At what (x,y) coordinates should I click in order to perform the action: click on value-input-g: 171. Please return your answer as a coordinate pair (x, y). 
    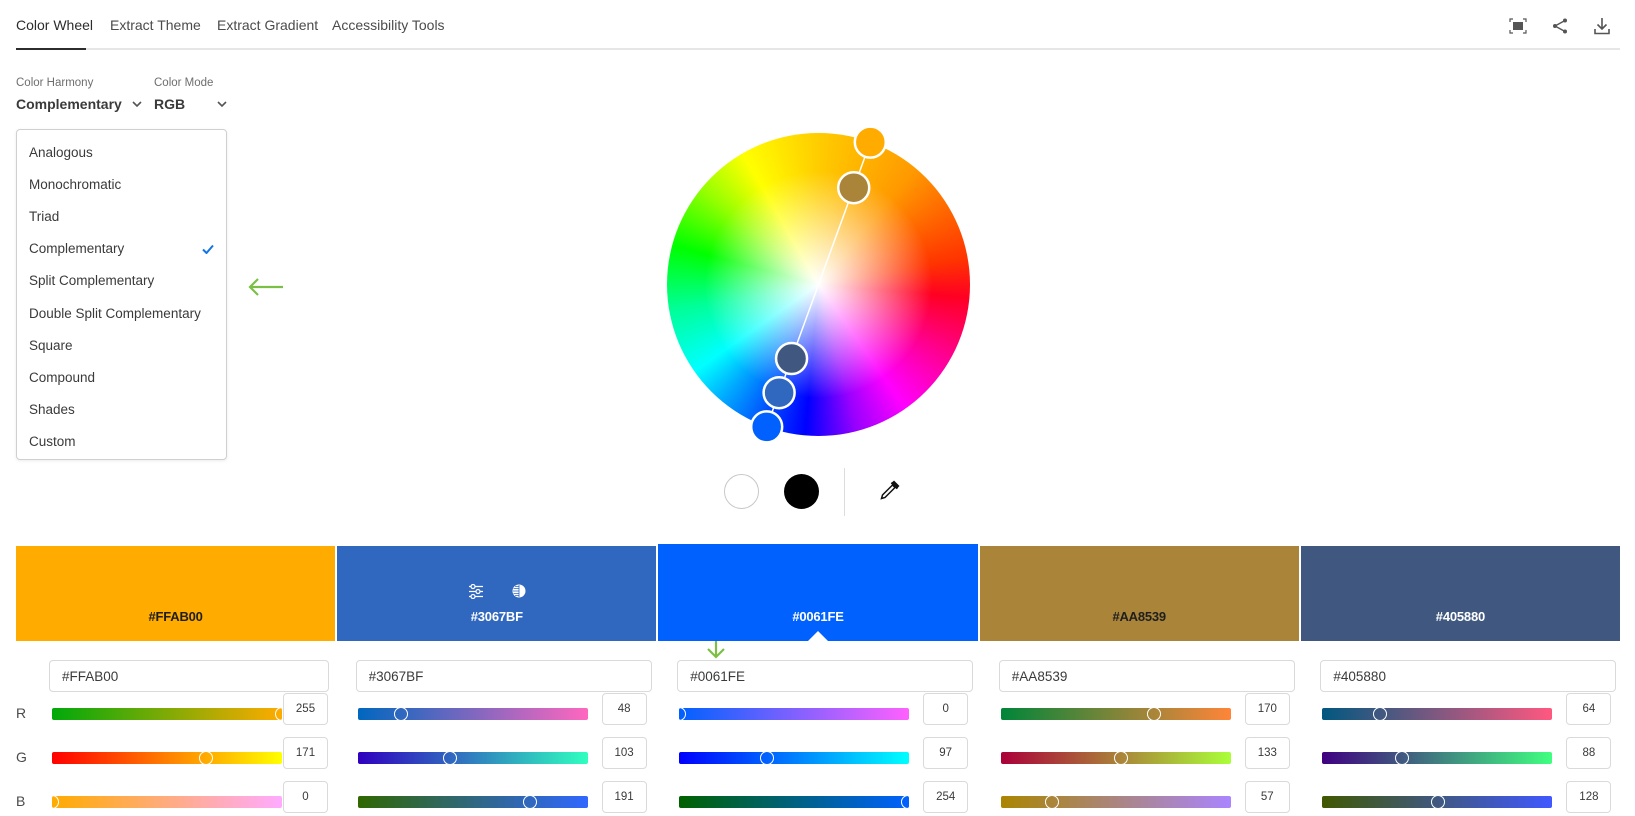
    Looking at the image, I should click on (305, 753).